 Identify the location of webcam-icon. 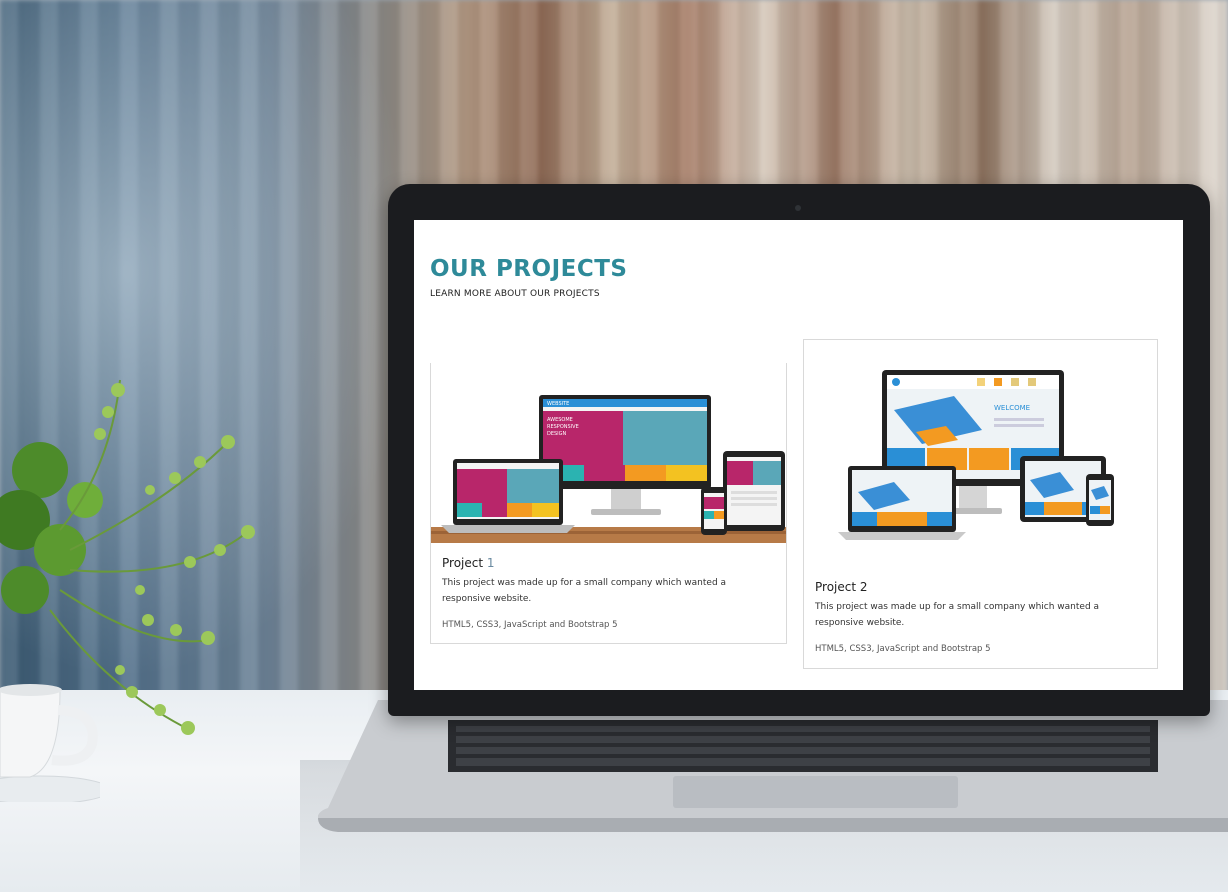
(798, 208).